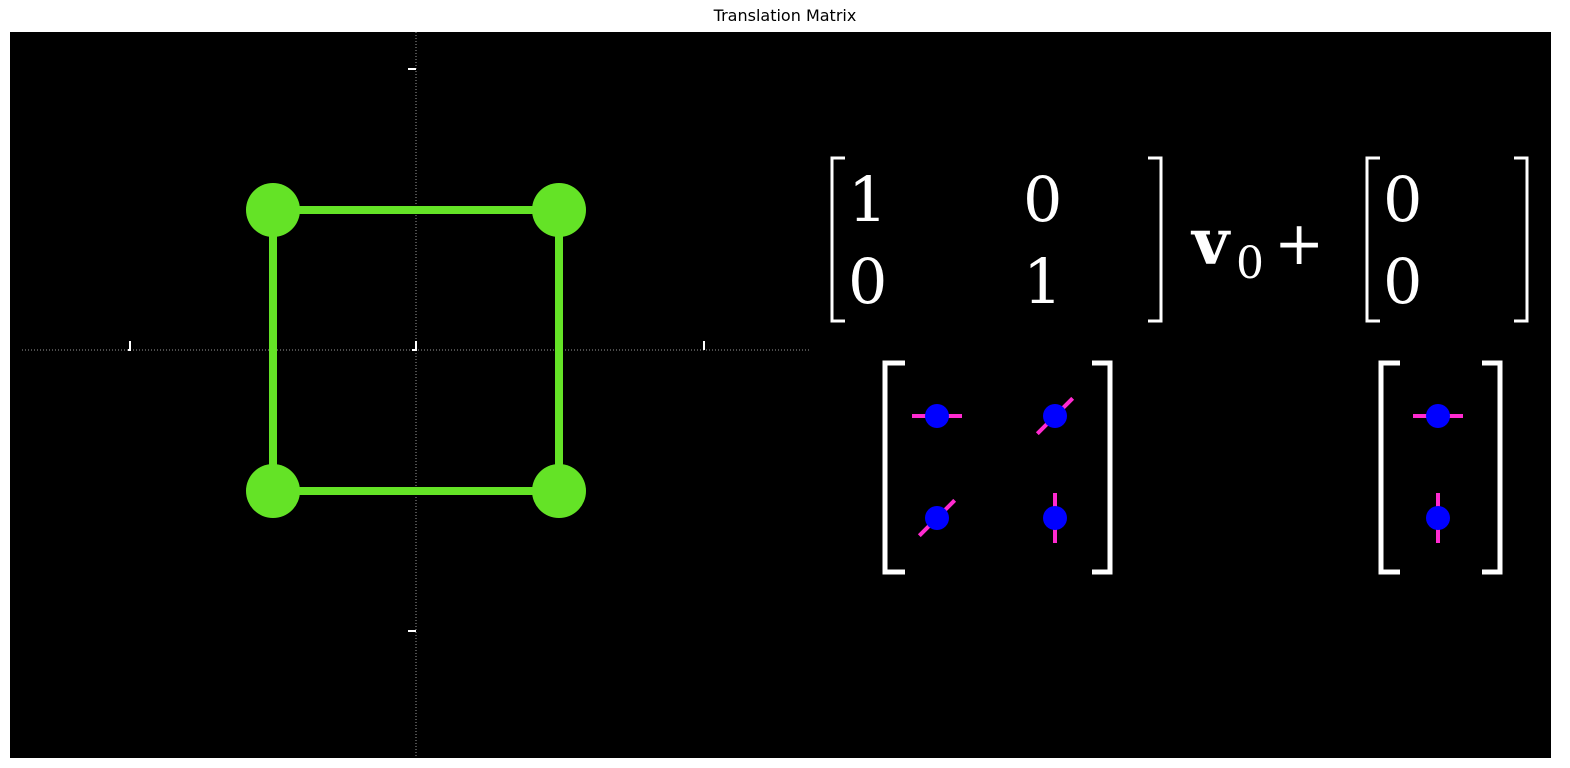 The image size is (1570, 768). Describe the element at coordinates (559, 491) in the screenshot. I see `vertex-bottom-right` at that location.